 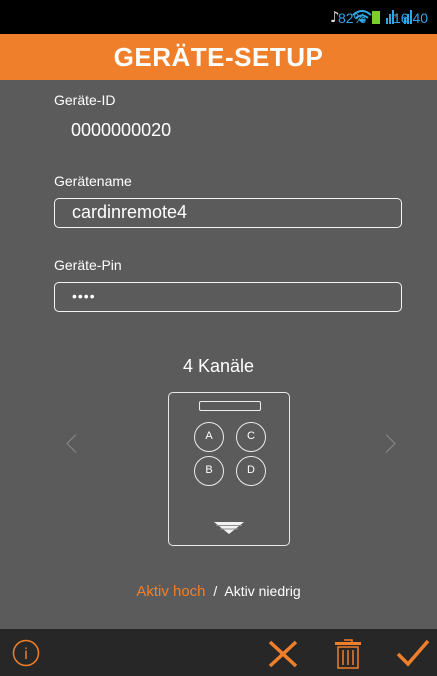 I want to click on remote-button-c: C, so click(x=251, y=437).